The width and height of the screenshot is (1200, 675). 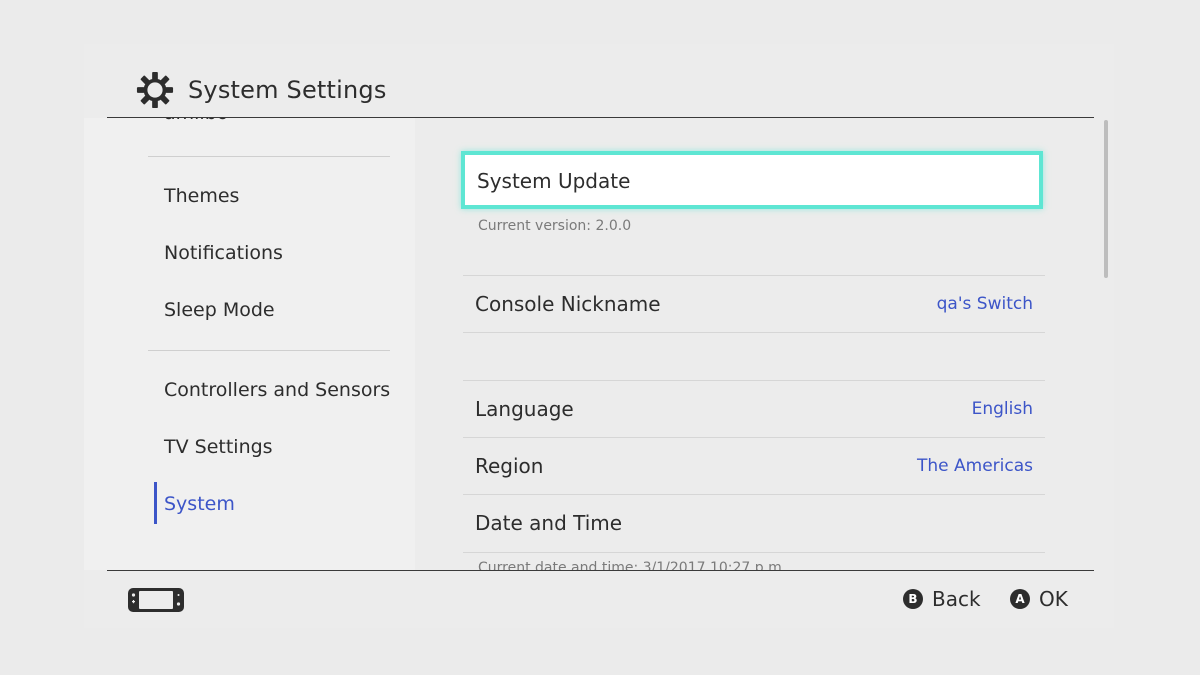 What do you see at coordinates (155, 503) in the screenshot?
I see `active-indicator` at bounding box center [155, 503].